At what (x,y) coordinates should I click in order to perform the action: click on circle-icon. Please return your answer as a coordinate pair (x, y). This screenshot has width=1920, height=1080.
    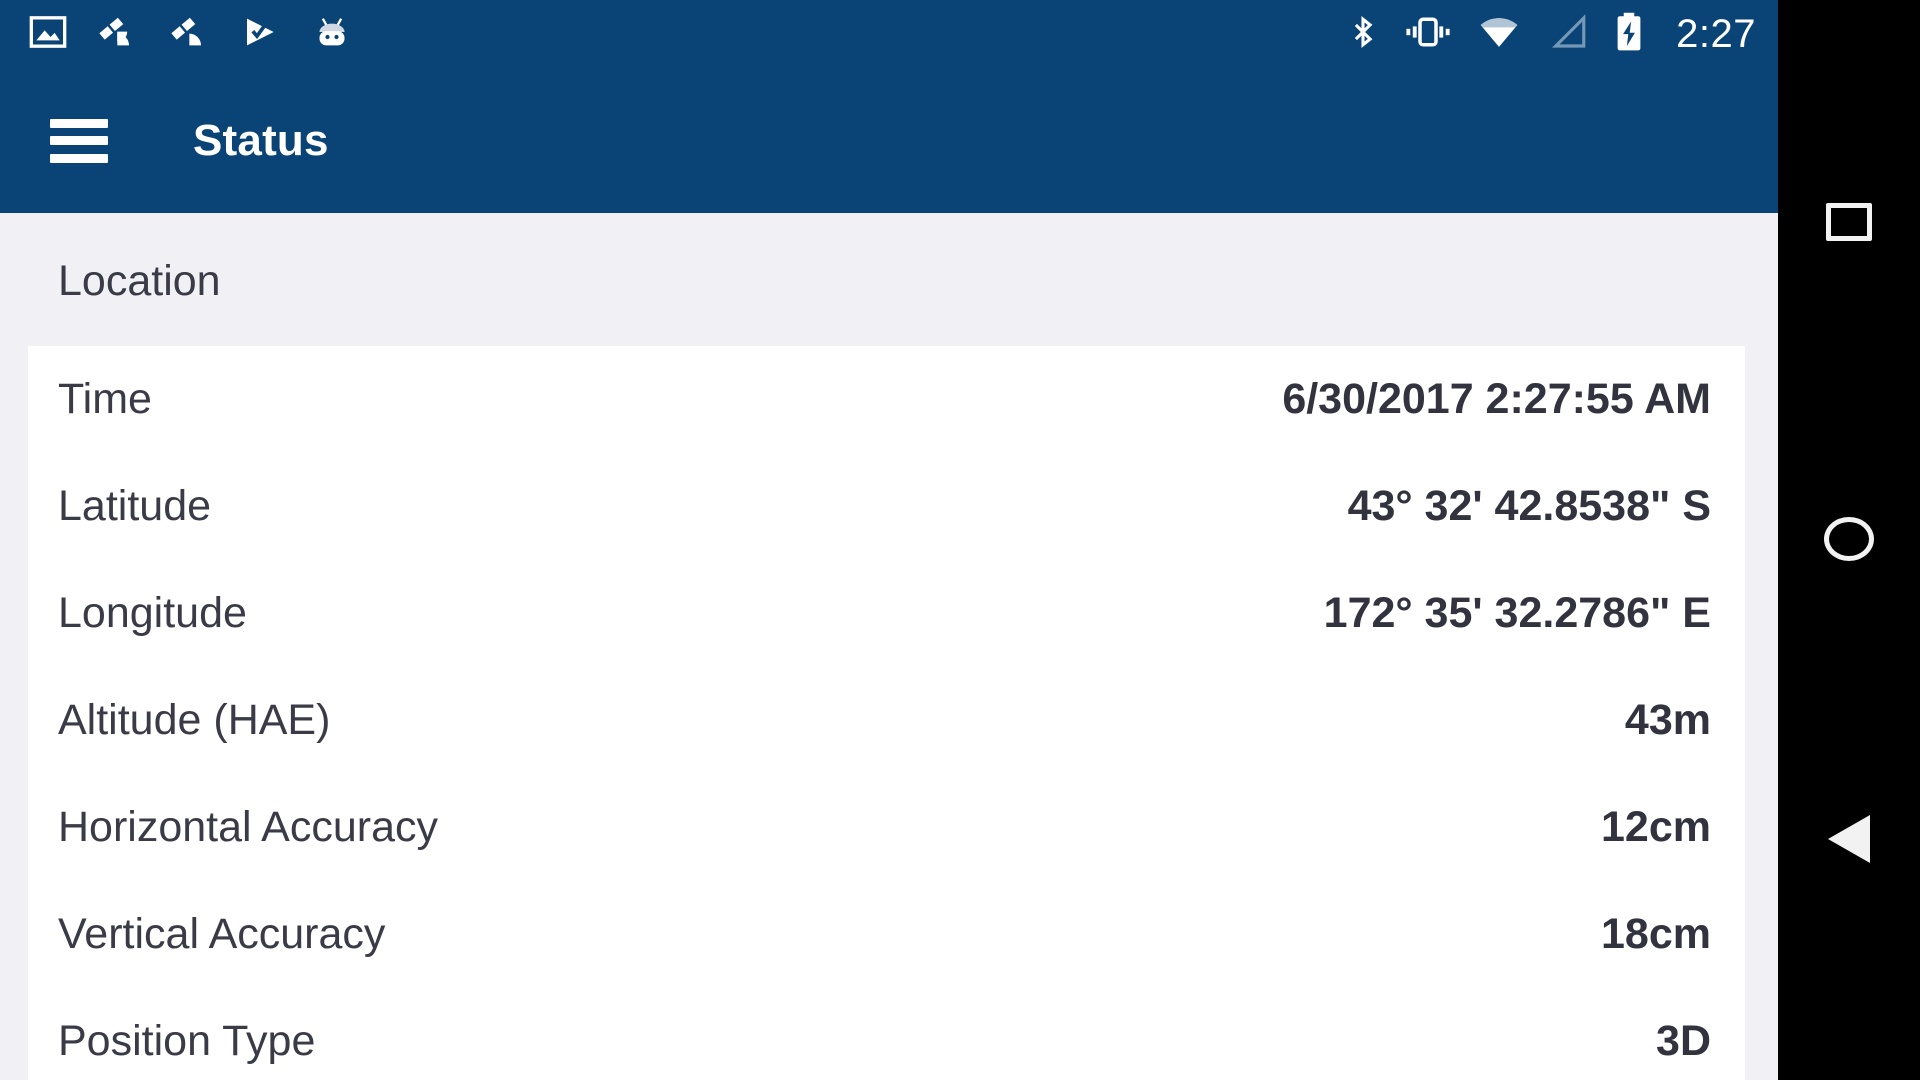
    Looking at the image, I should click on (1849, 539).